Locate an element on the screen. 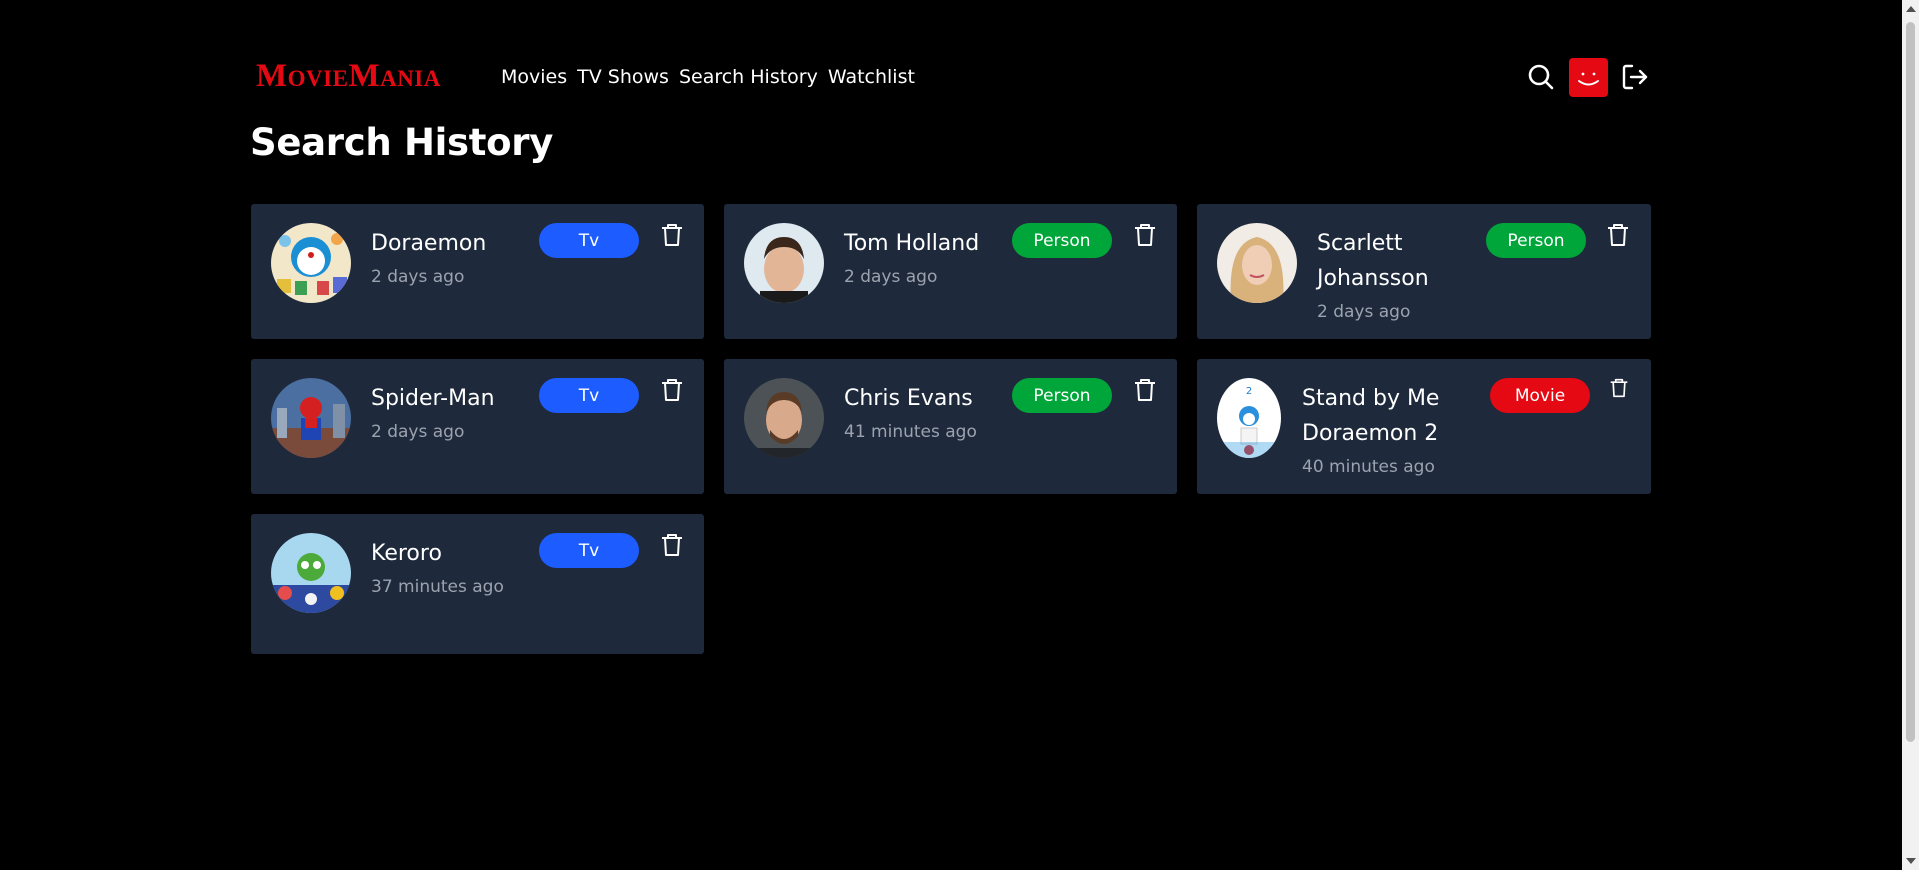 The width and height of the screenshot is (1919, 870). header-actions is located at coordinates (1588, 77).